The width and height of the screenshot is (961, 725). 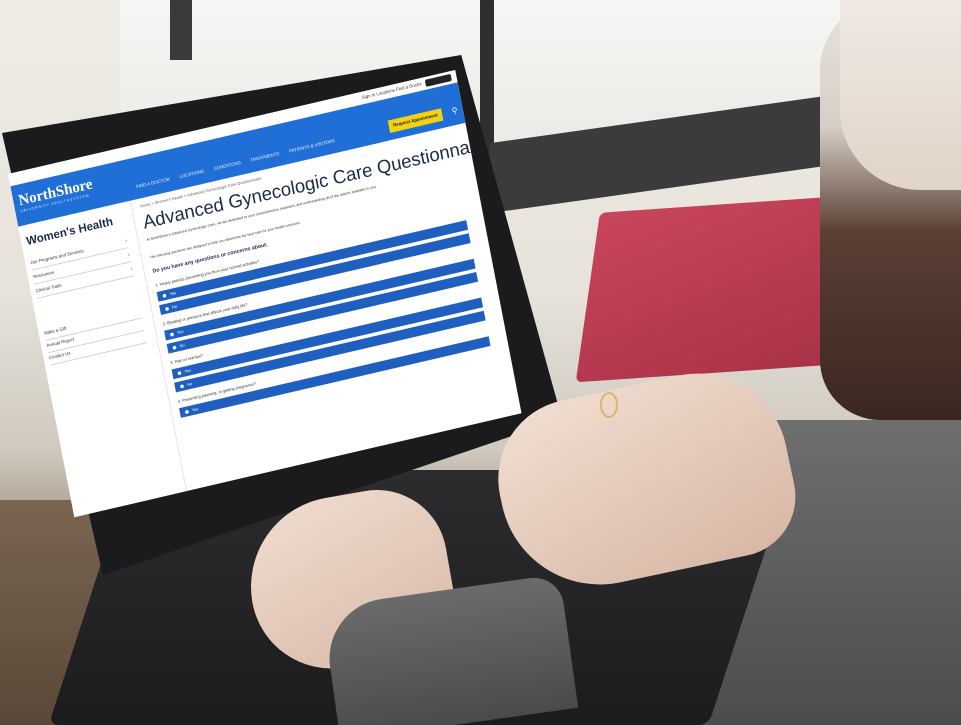 I want to click on nav-link: TREATMENTS, so click(x=265, y=157).